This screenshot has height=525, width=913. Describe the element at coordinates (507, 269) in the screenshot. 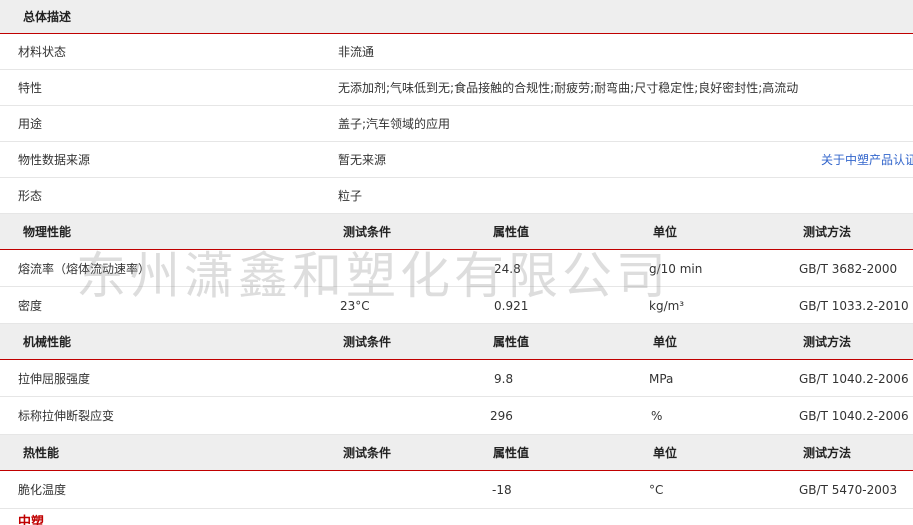

I see `property-value: 24.8` at that location.